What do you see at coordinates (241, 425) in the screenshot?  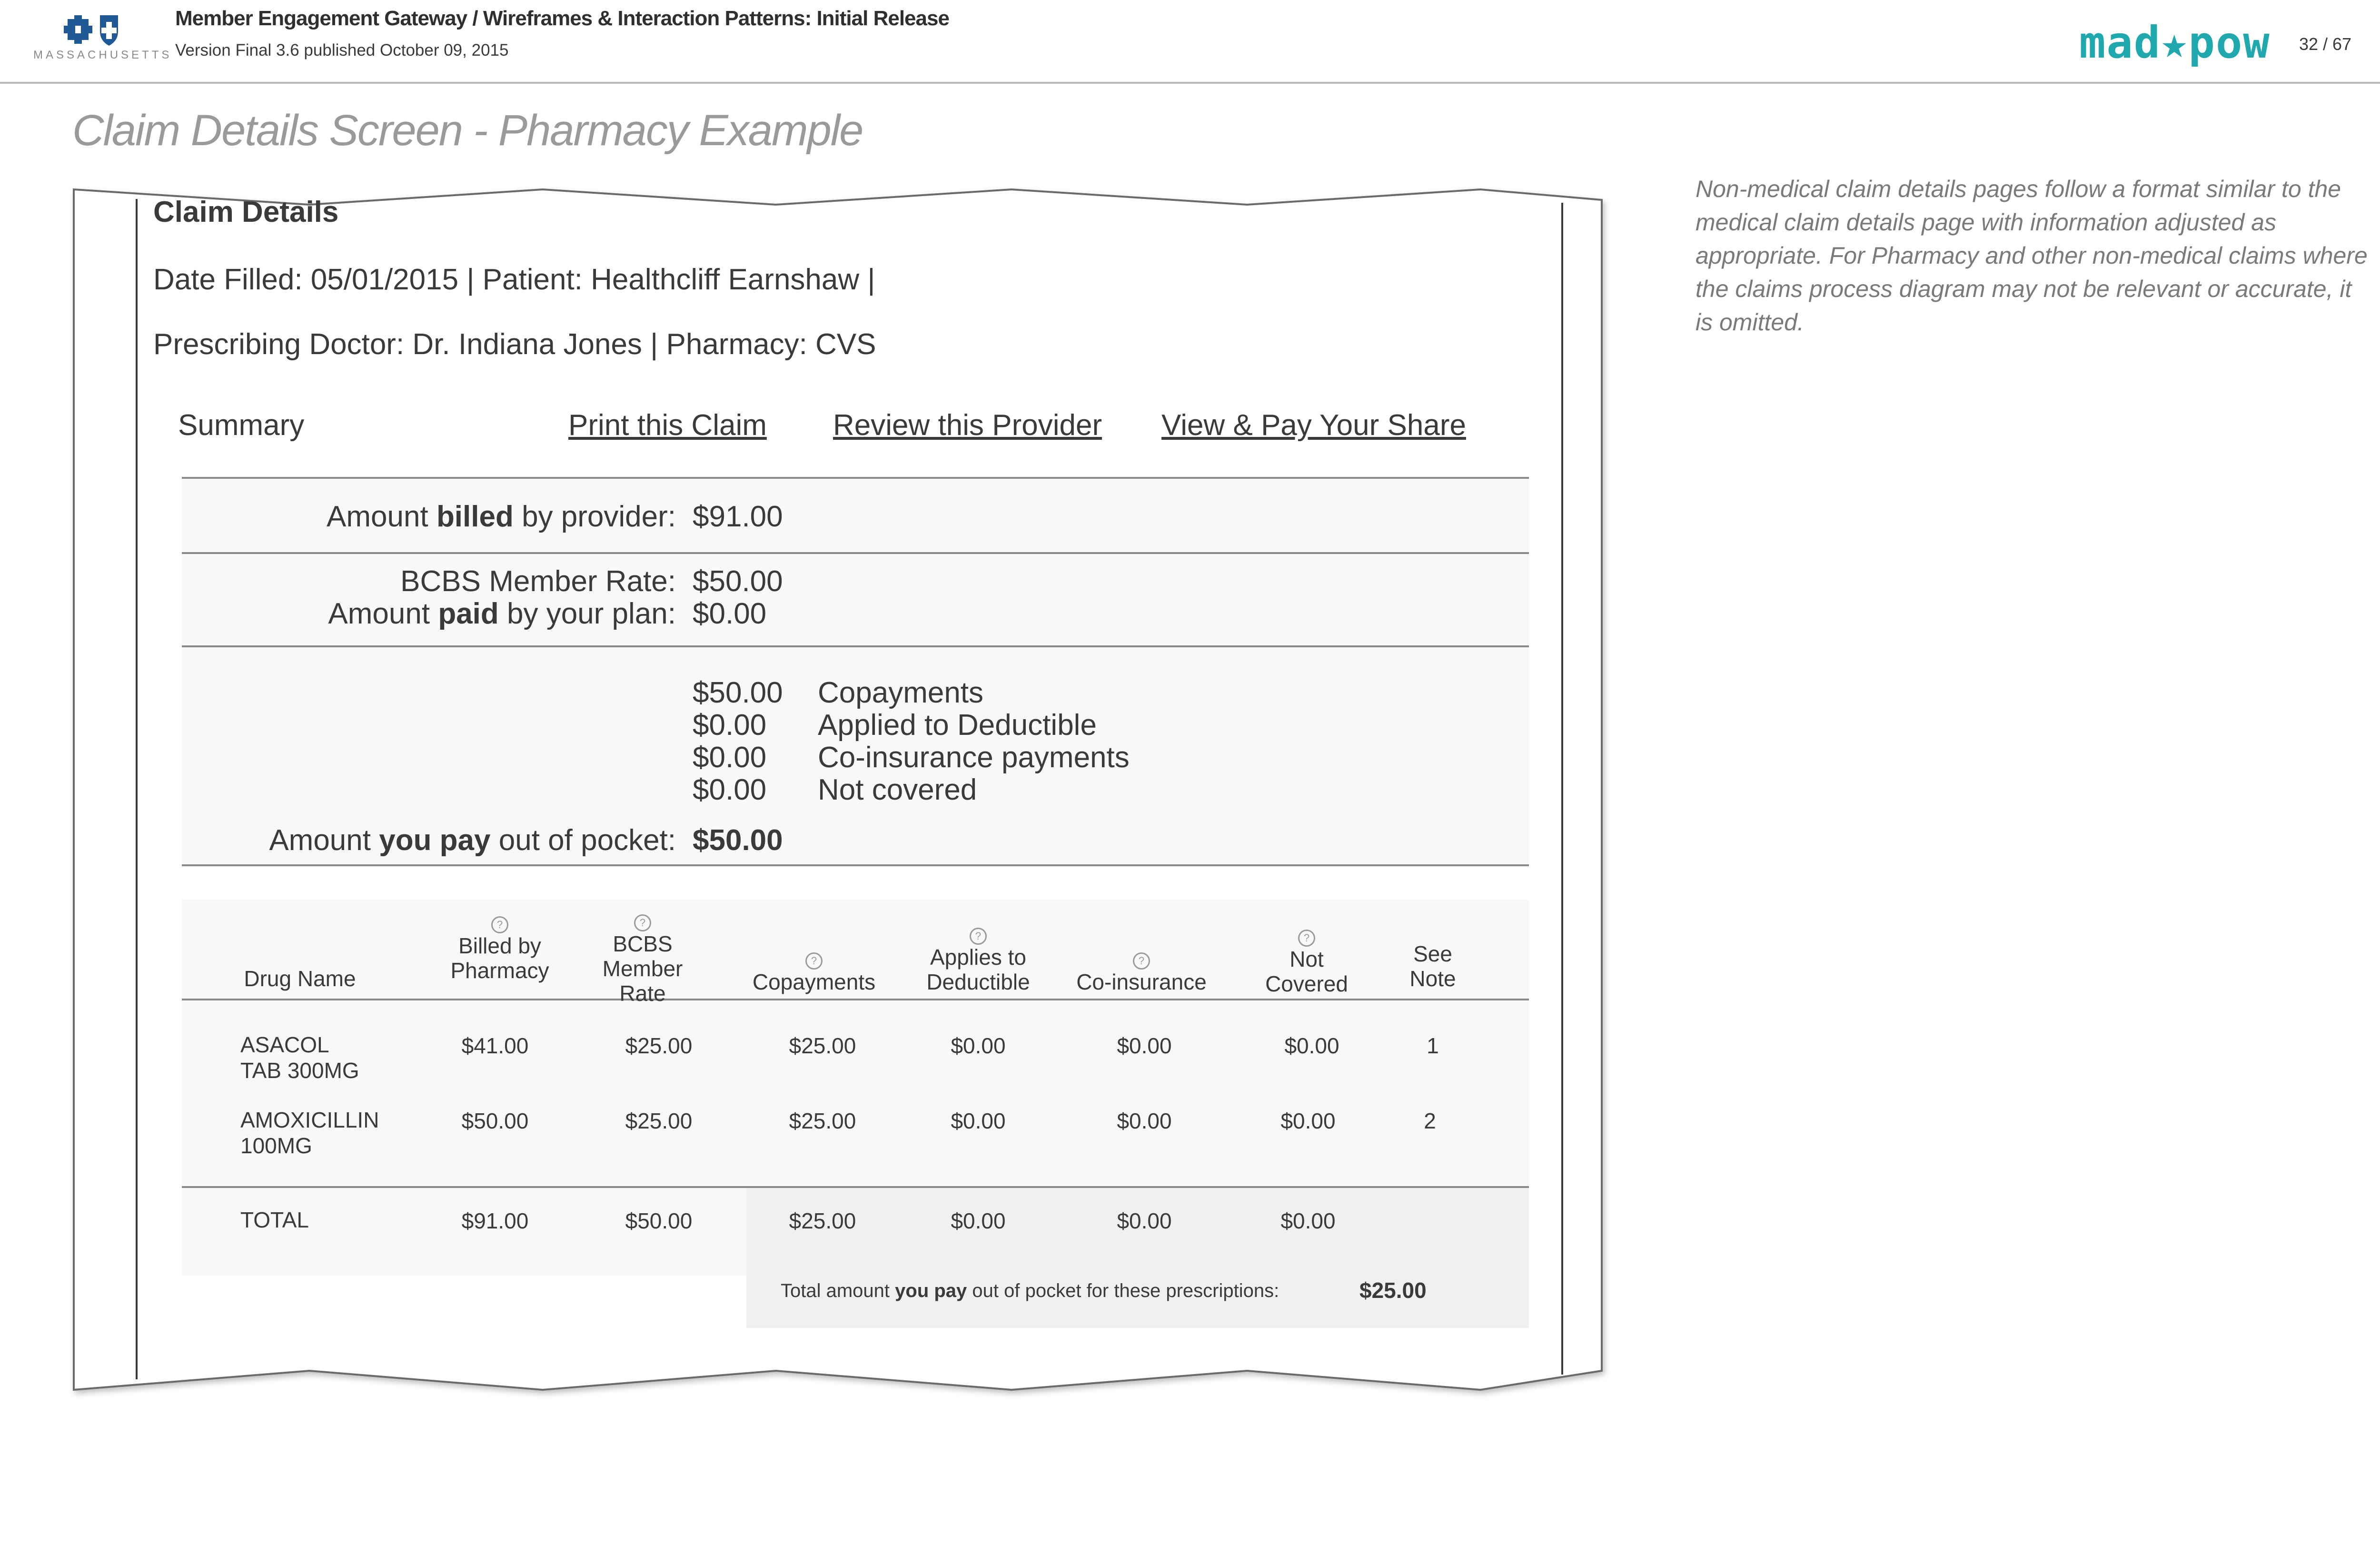 I see `tab-summary: Summary` at bounding box center [241, 425].